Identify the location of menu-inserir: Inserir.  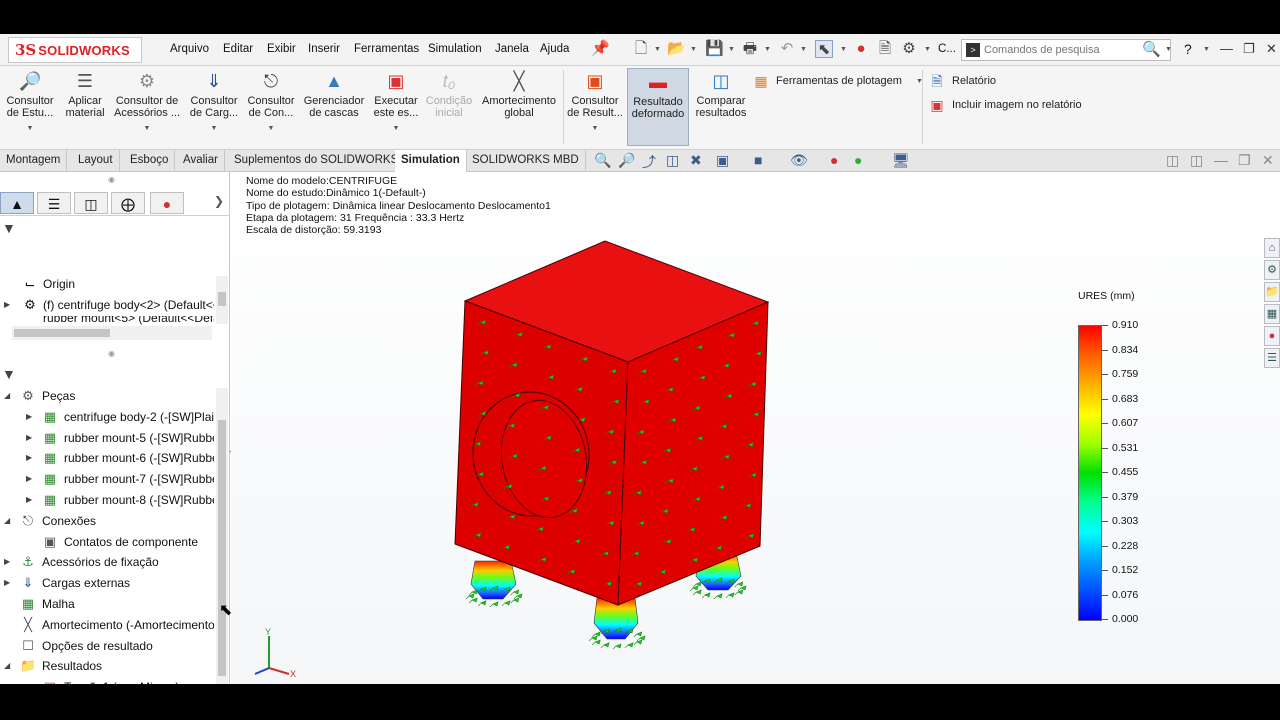
(324, 49).